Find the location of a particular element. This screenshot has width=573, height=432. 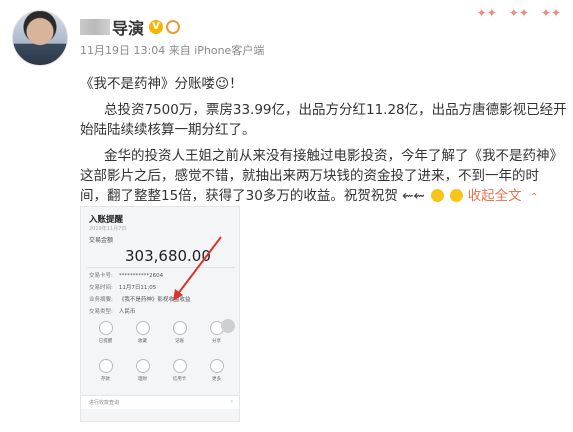

shot-icon: 理财 is located at coordinates (143, 370).